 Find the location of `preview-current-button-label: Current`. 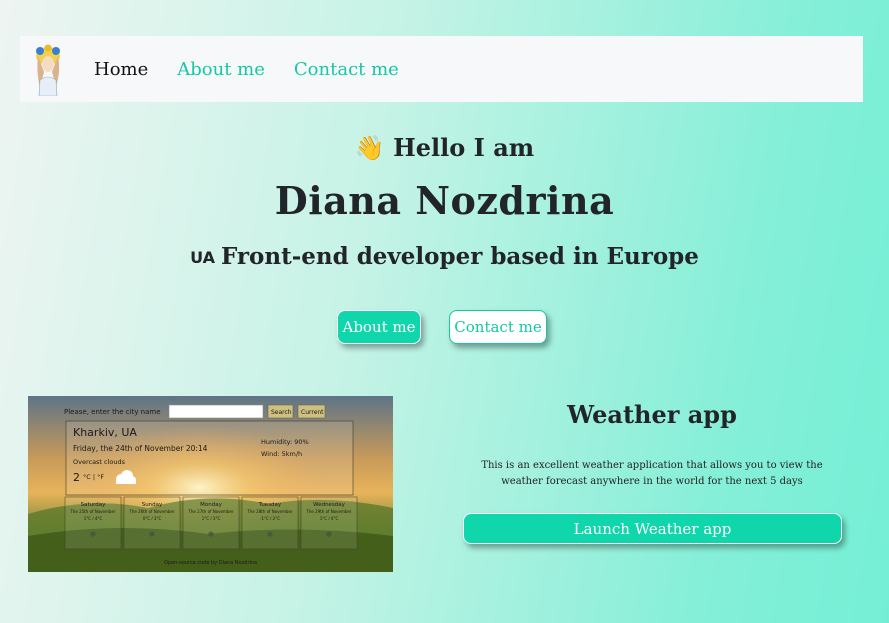

preview-current-button-label: Current is located at coordinates (312, 412).